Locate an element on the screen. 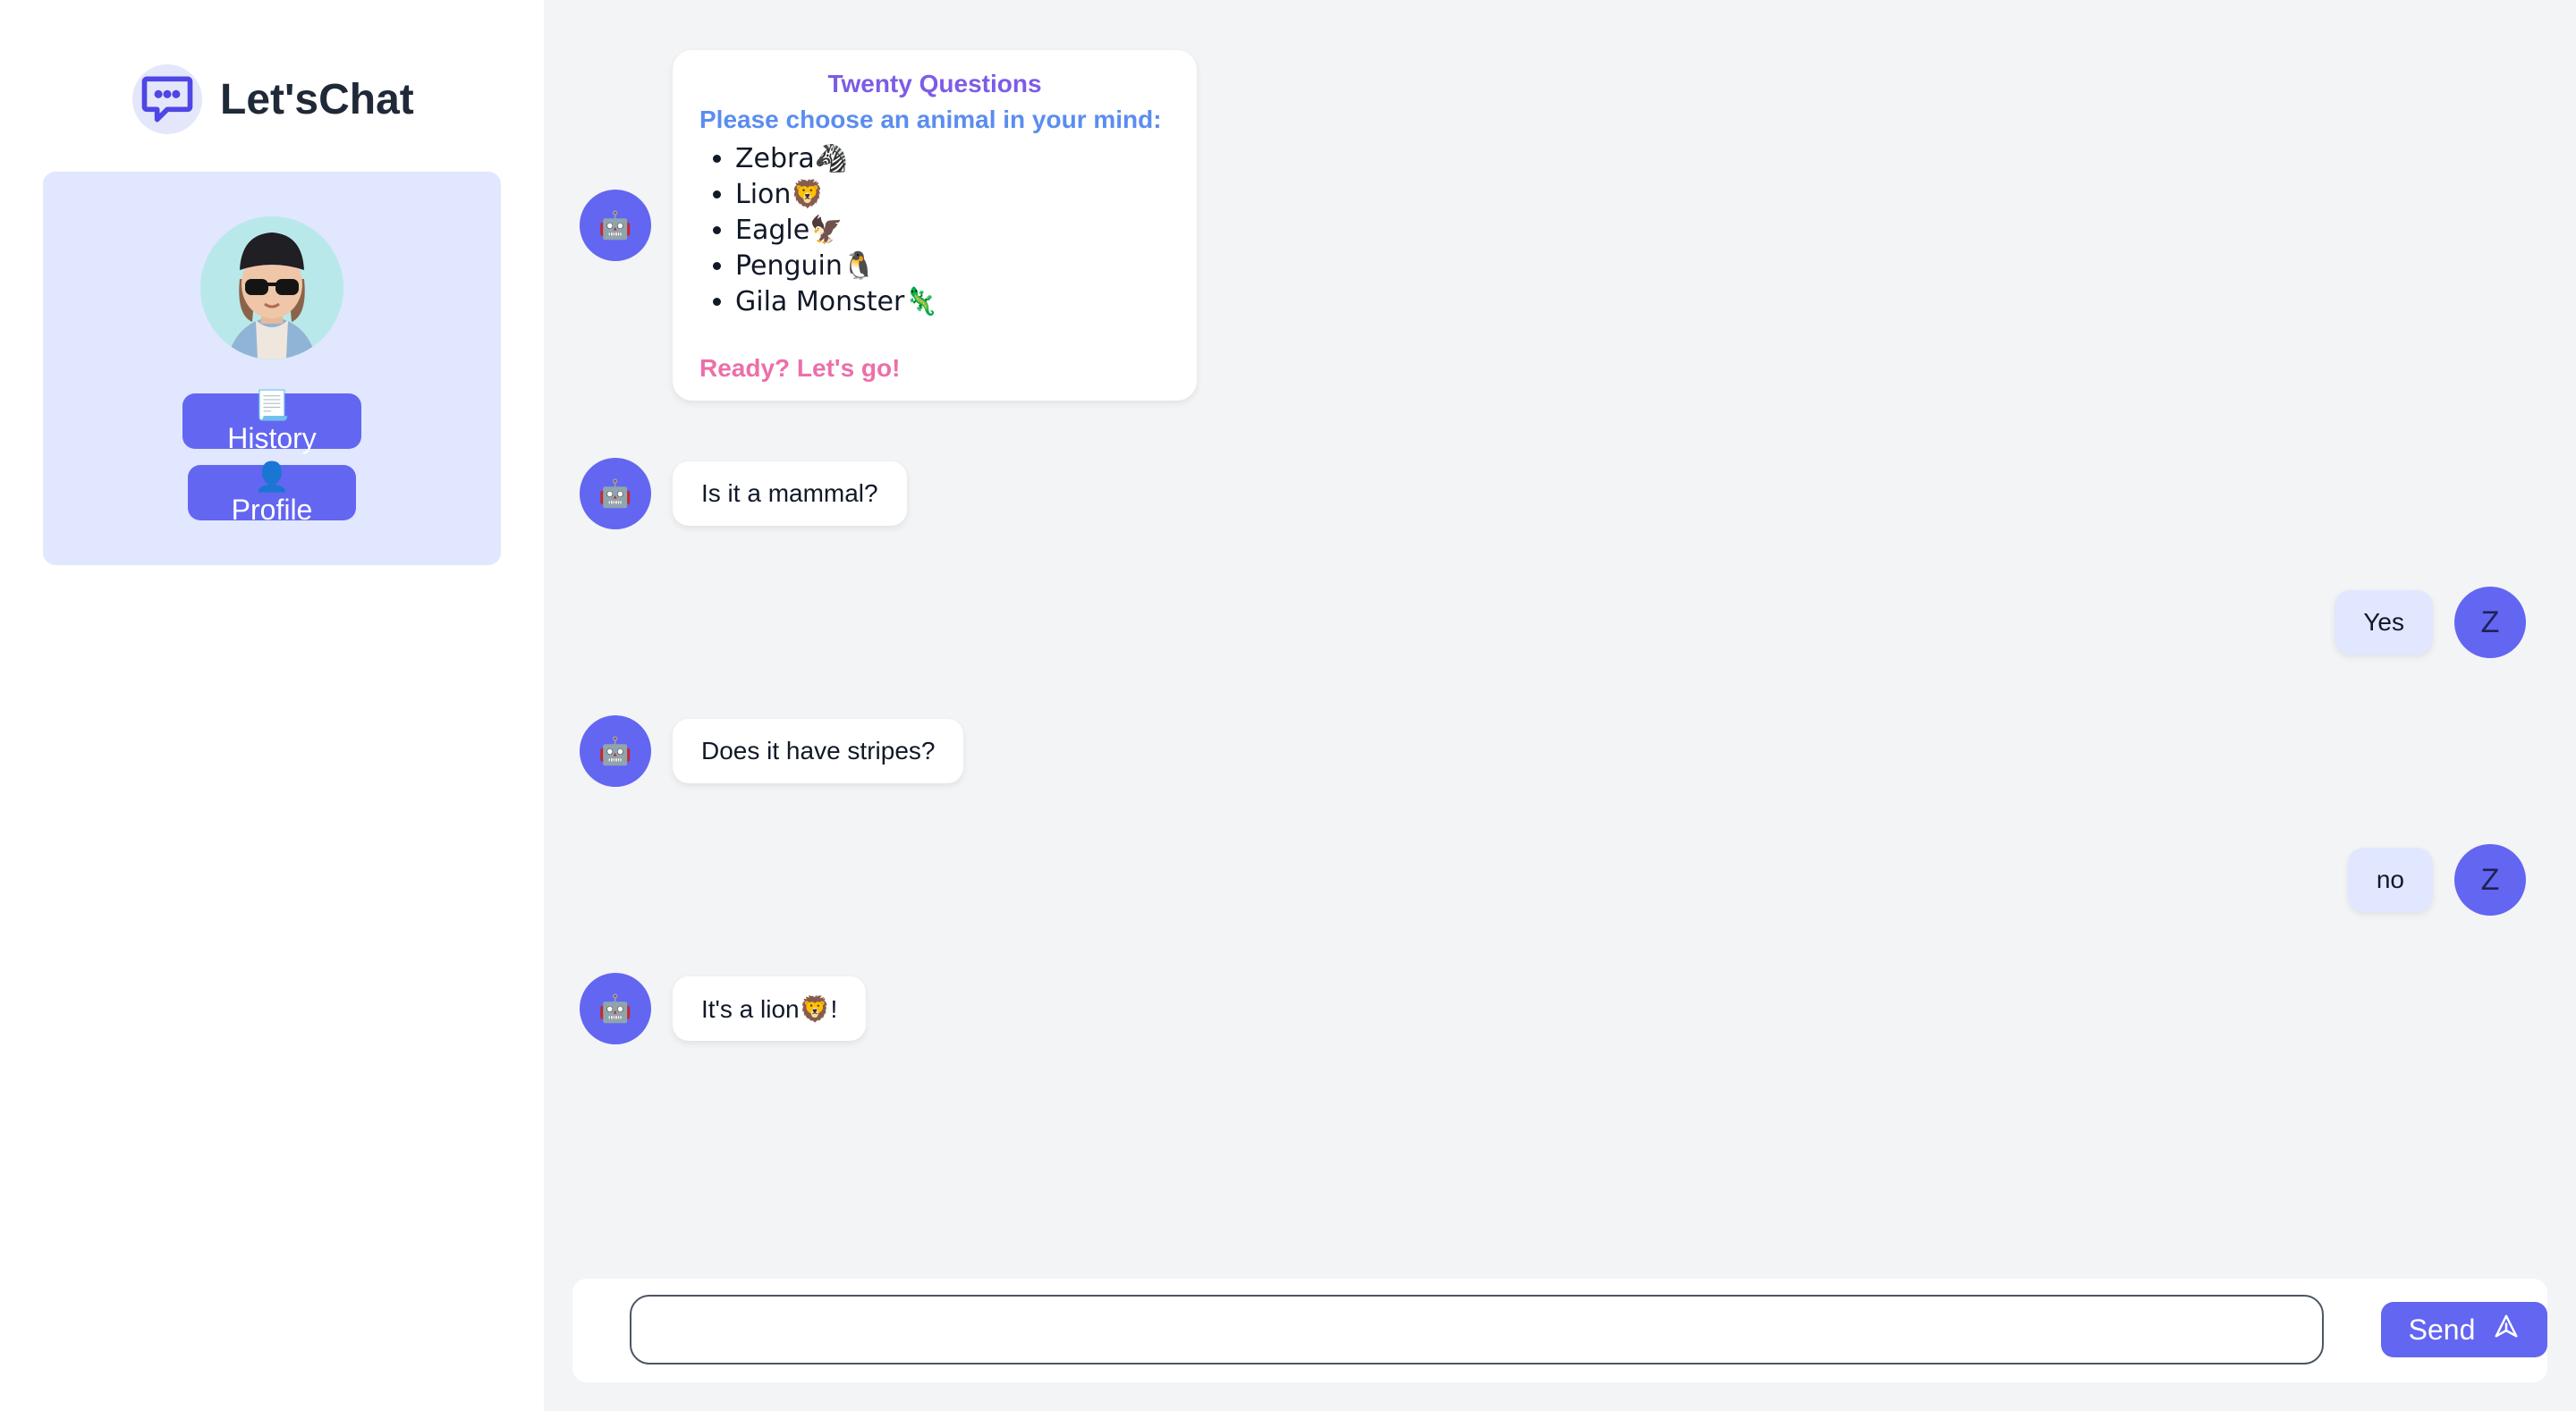 The width and height of the screenshot is (2576, 1411). history-button: 📃History is located at coordinates (271, 421).